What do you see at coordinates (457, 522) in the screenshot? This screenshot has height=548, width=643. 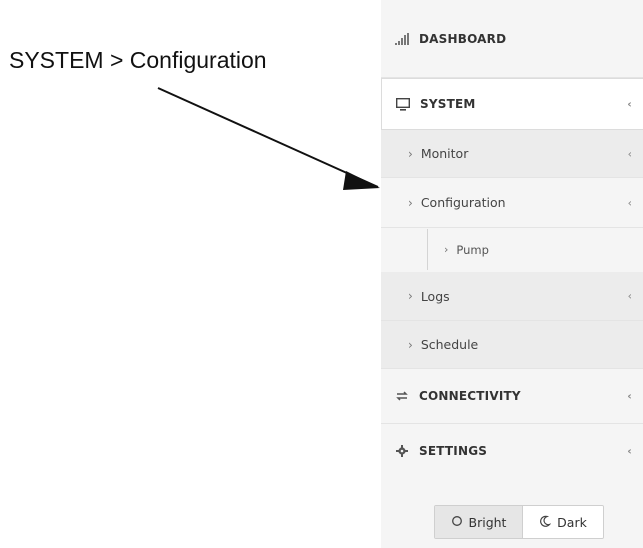 I see `sun-icon` at bounding box center [457, 522].